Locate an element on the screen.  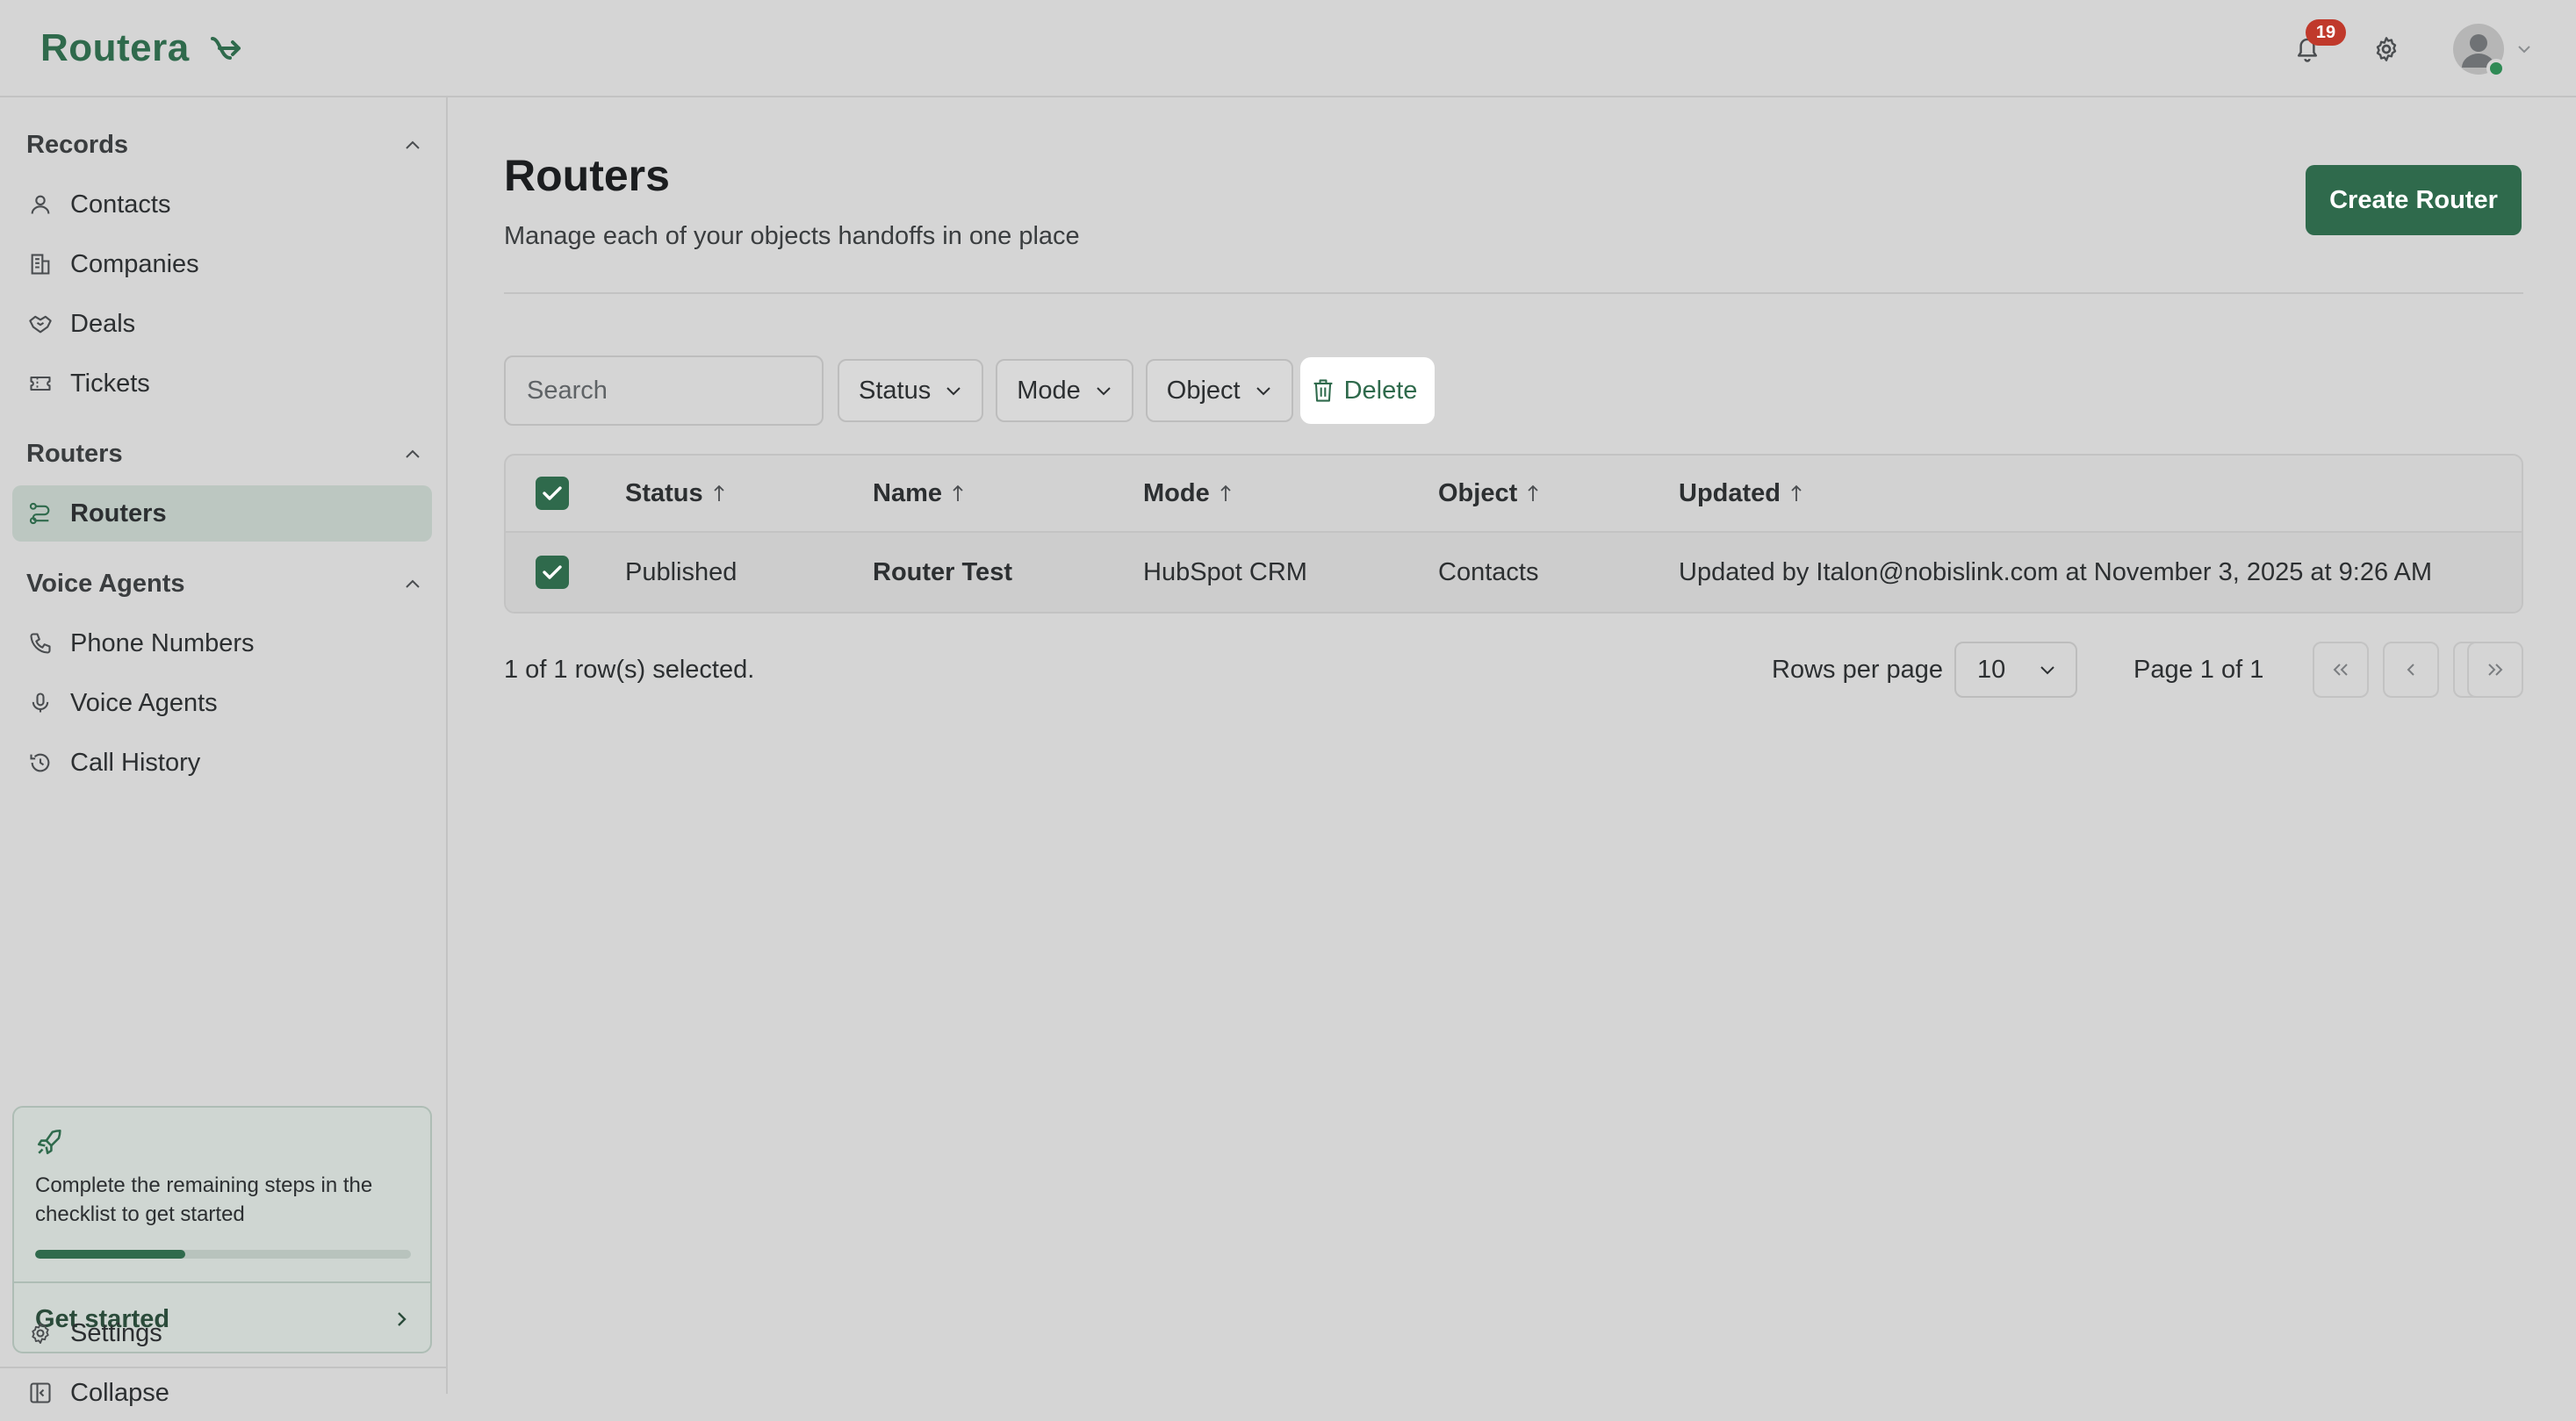
column-header-object: Object is located at coordinates (1489, 493).